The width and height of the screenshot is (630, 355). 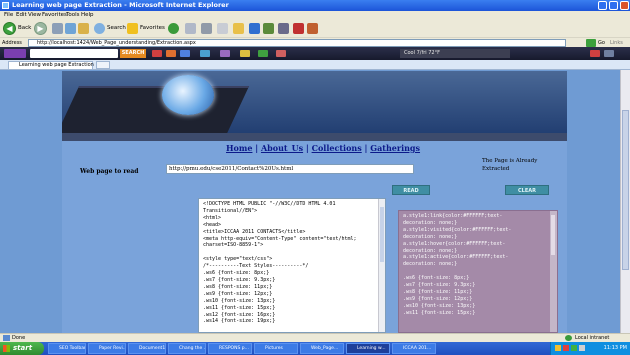 What do you see at coordinates (190, 28) in the screenshot?
I see `mail-icon` at bounding box center [190, 28].